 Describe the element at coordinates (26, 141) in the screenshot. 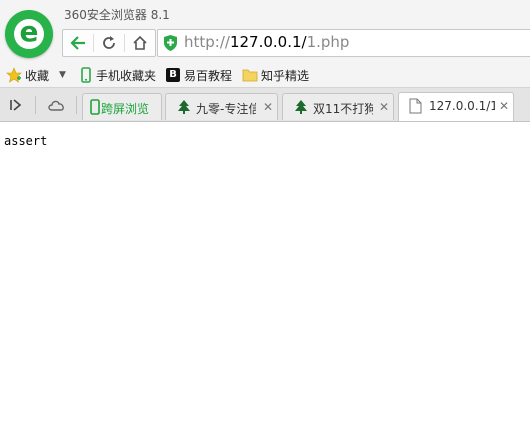

I see `body-text: assert` at that location.